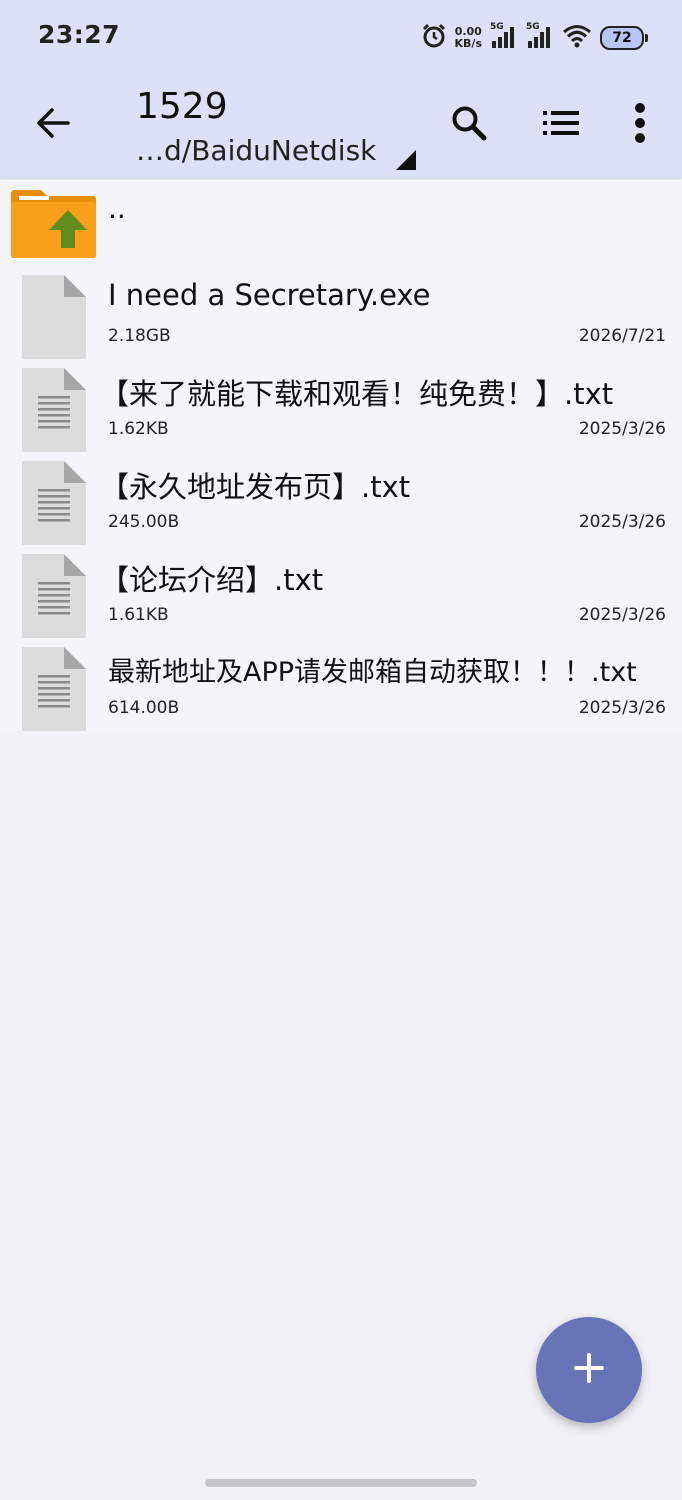  I want to click on file-item: 【论坛介绍】.txt 1.61KB 2025/3/26, so click(341, 591).